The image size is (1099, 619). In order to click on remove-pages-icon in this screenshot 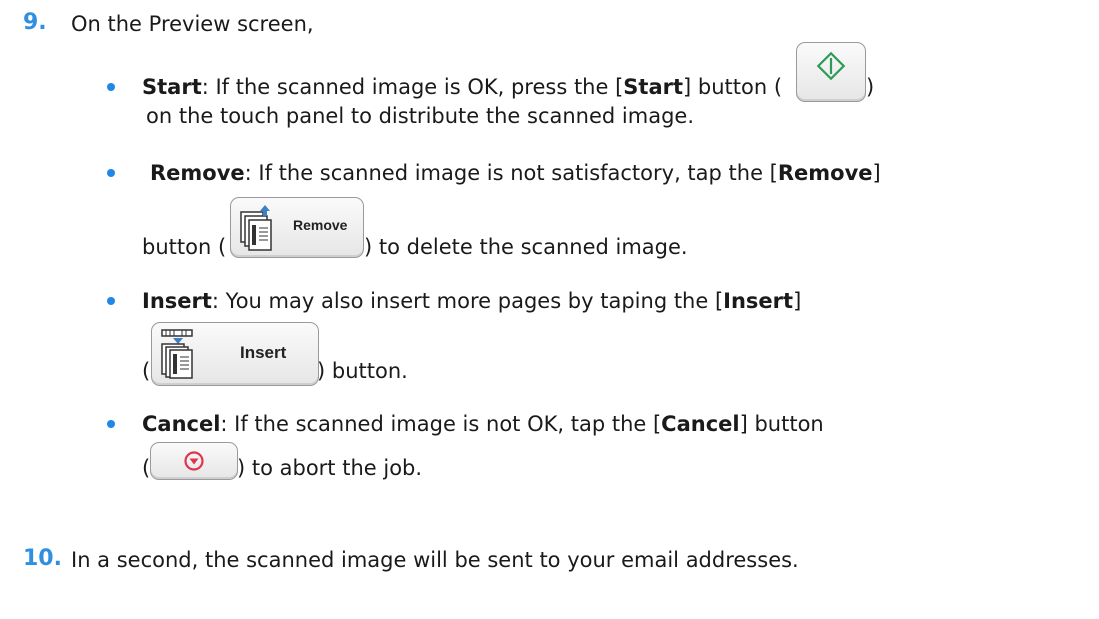, I will do `click(256, 228)`.